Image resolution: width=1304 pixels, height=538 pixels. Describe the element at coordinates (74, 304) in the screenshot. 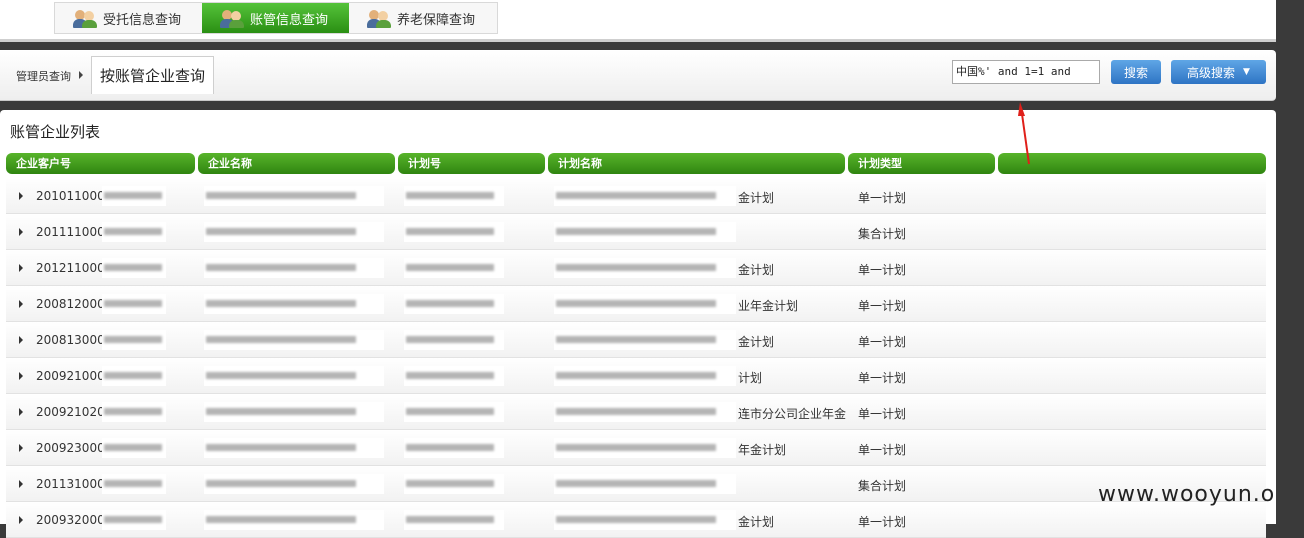

I see `client-id-cell: 2008120000` at that location.